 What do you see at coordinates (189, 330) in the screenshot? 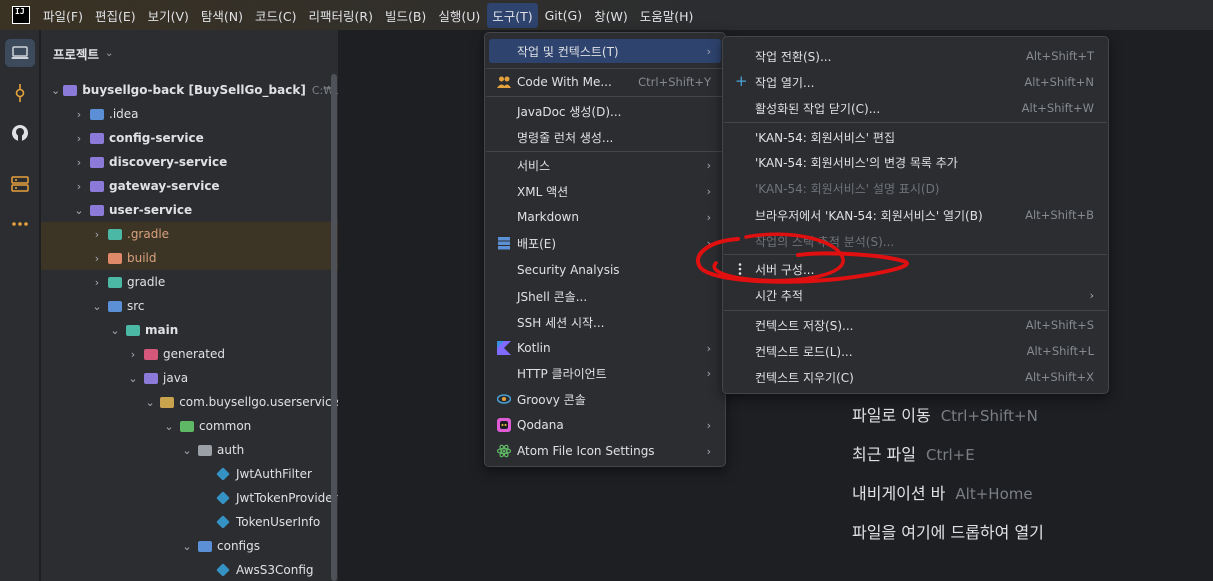
I see `tree-node-main: ⌄ main` at bounding box center [189, 330].